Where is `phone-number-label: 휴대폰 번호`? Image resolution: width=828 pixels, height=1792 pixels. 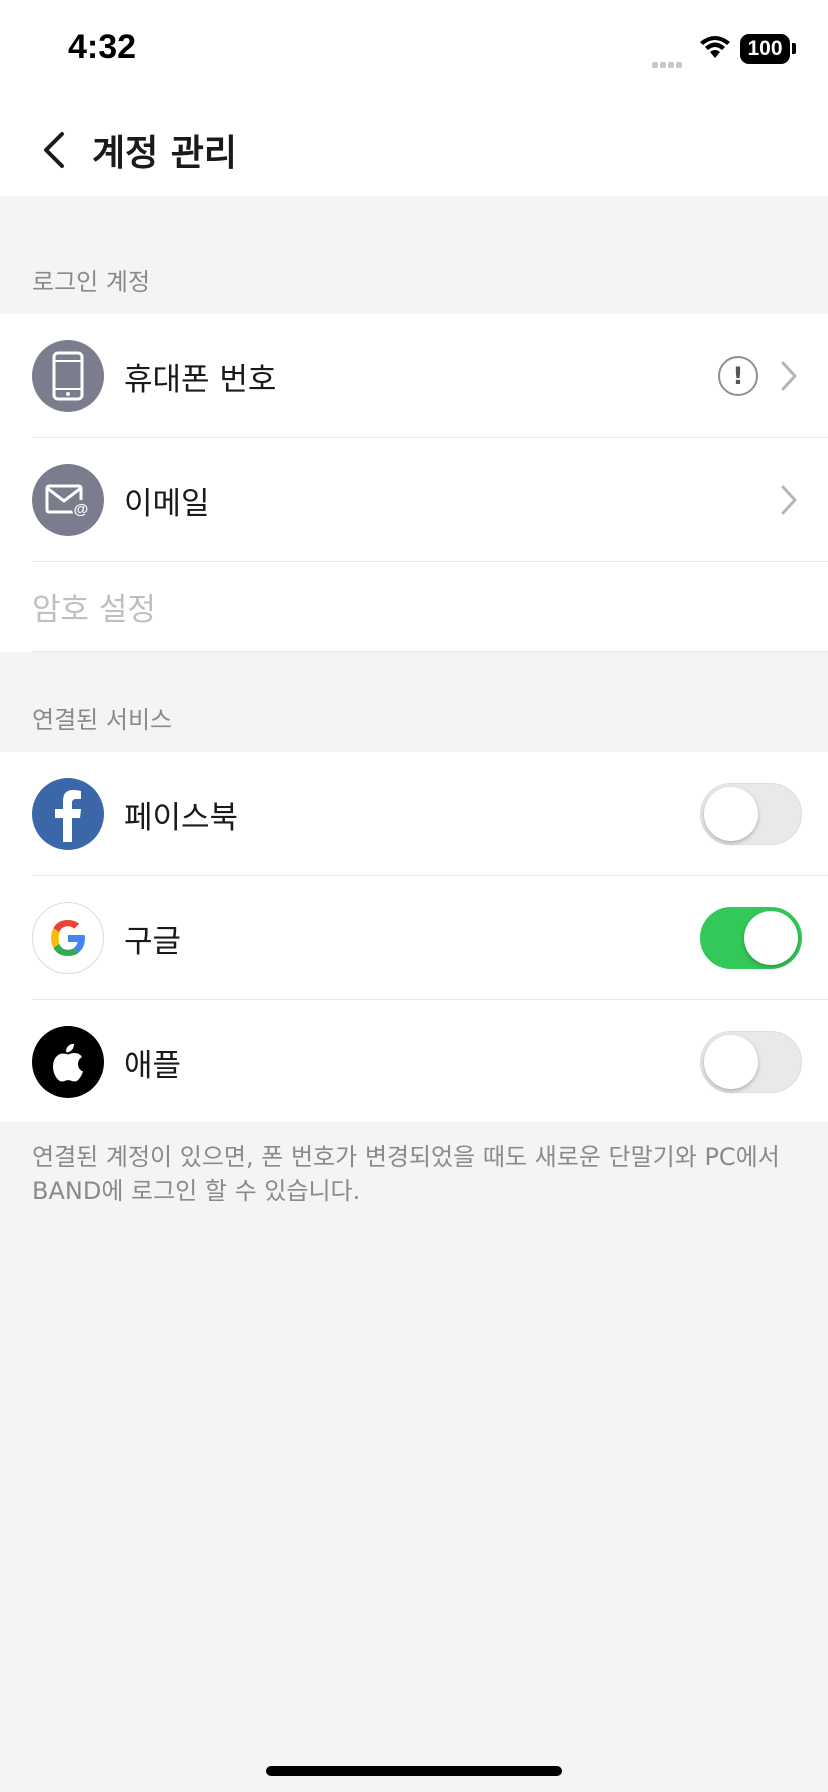 phone-number-label: 휴대폰 번호 is located at coordinates (200, 380).